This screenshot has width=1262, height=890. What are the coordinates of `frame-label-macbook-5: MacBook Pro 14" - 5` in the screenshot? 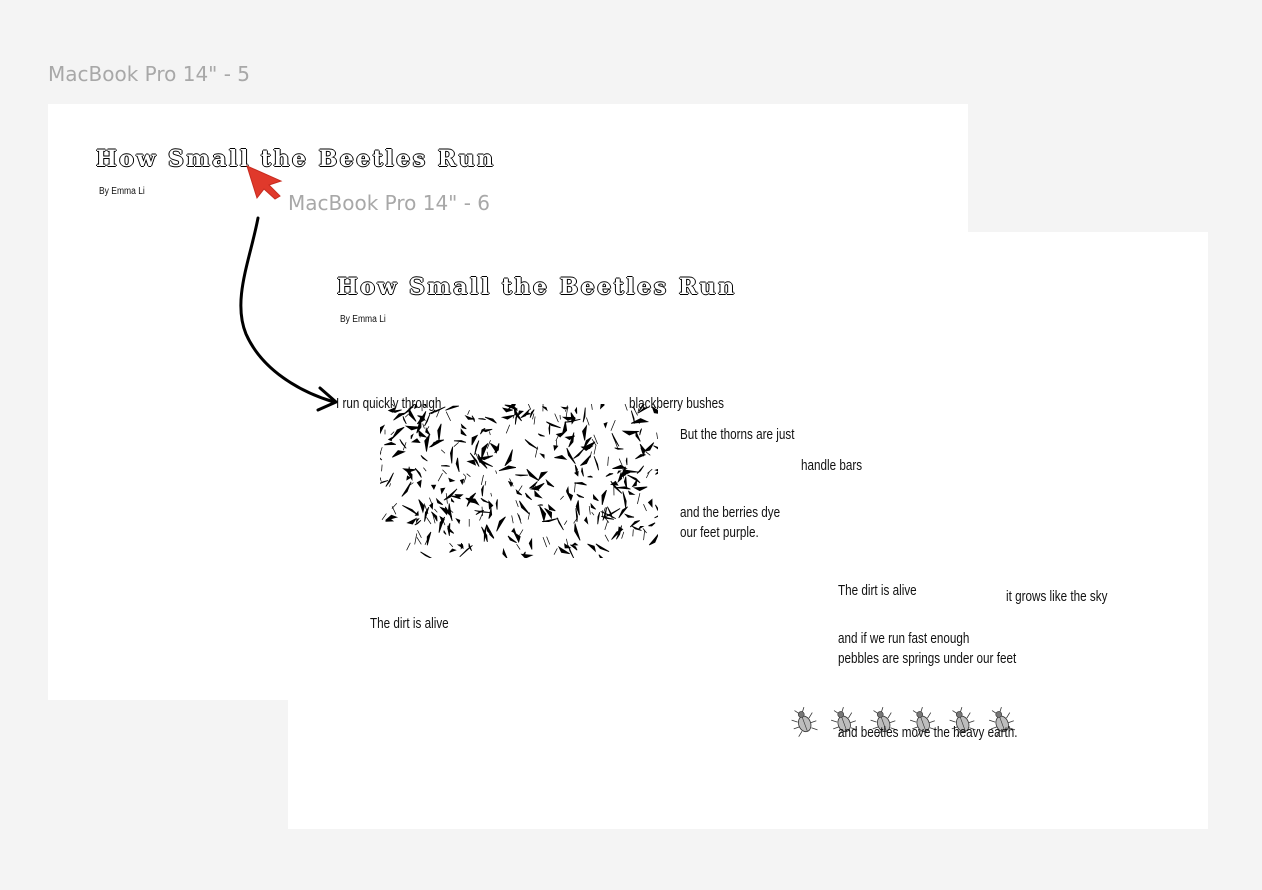 It's located at (149, 74).